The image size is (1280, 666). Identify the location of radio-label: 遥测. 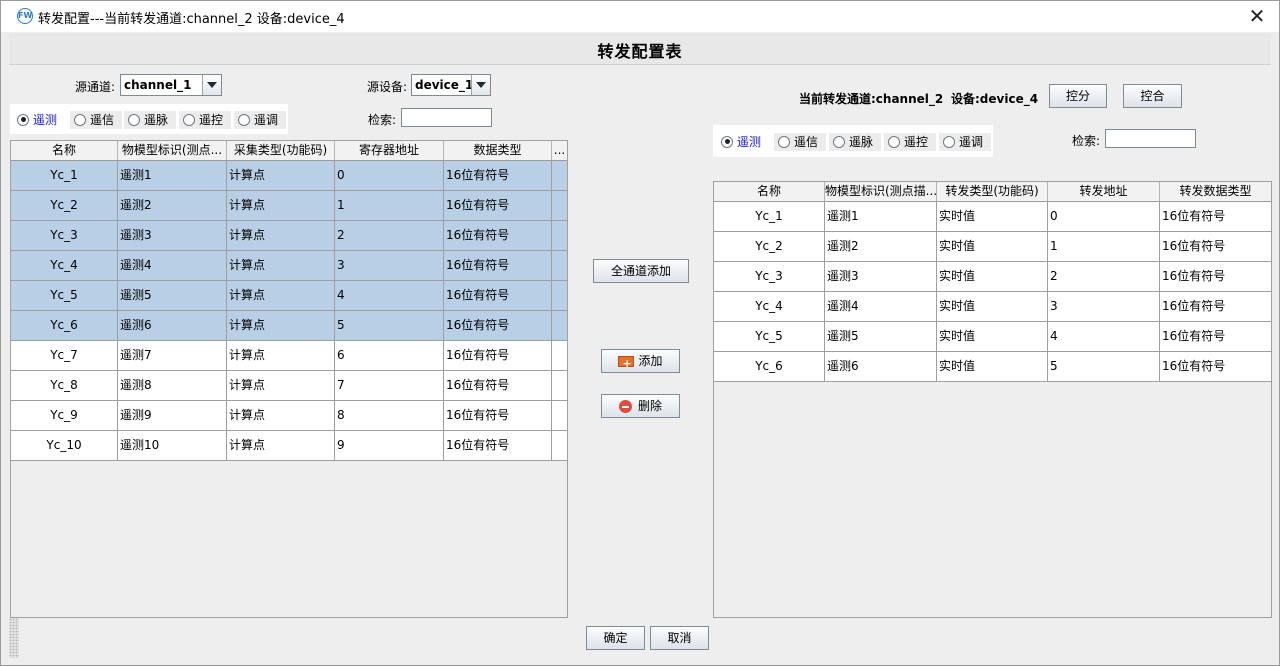
(45, 120).